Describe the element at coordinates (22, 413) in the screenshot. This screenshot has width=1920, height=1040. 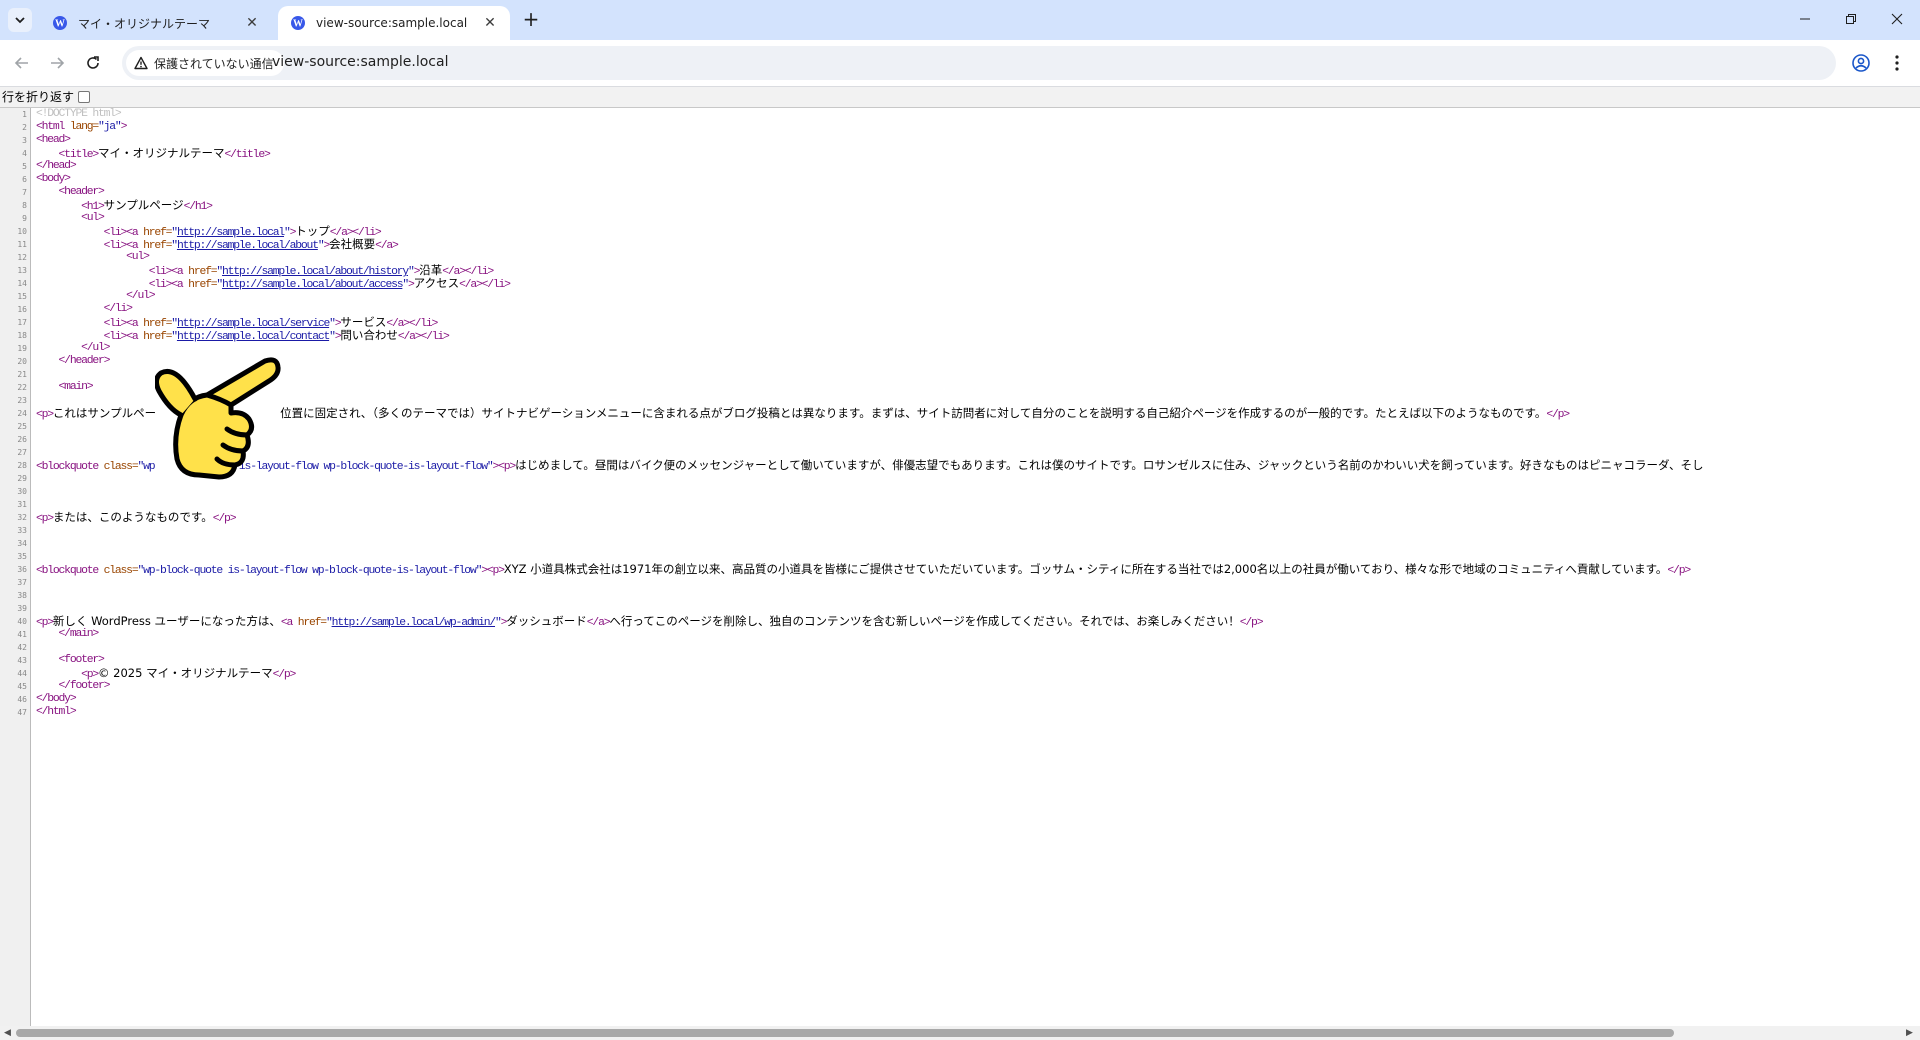
I see `line-number: 24` at that location.